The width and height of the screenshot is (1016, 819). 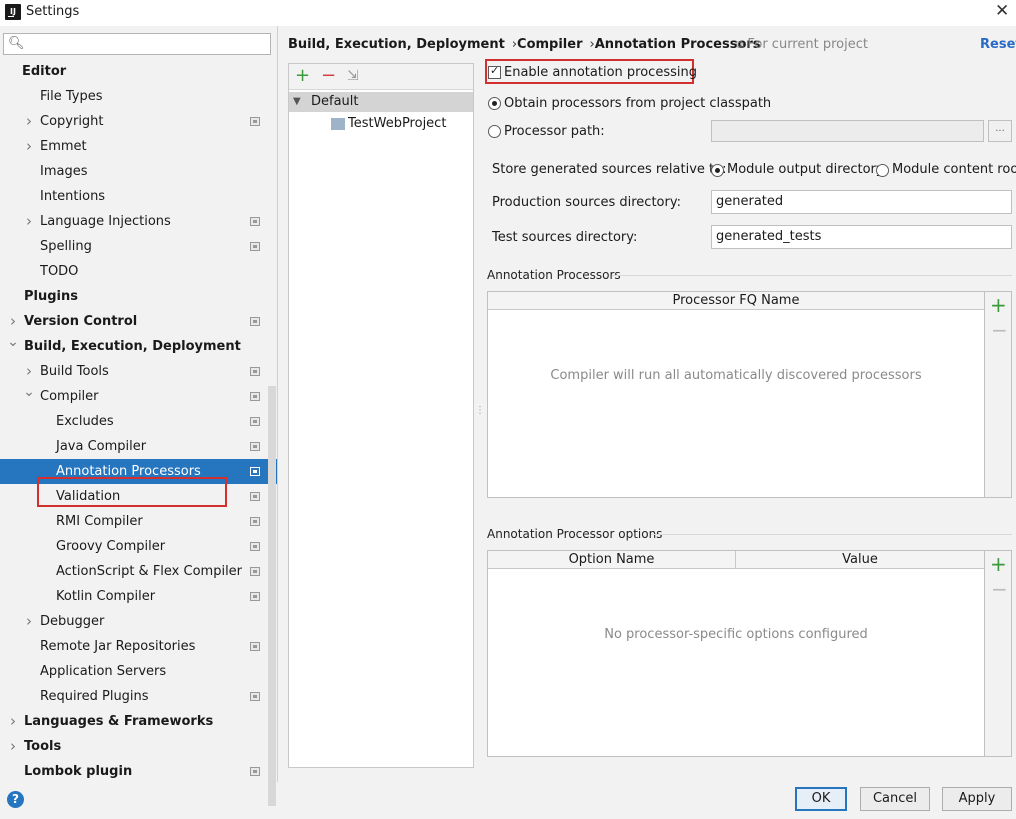 What do you see at coordinates (609, 169) in the screenshot?
I see `store-generated-label: Store generated sources relative to:` at bounding box center [609, 169].